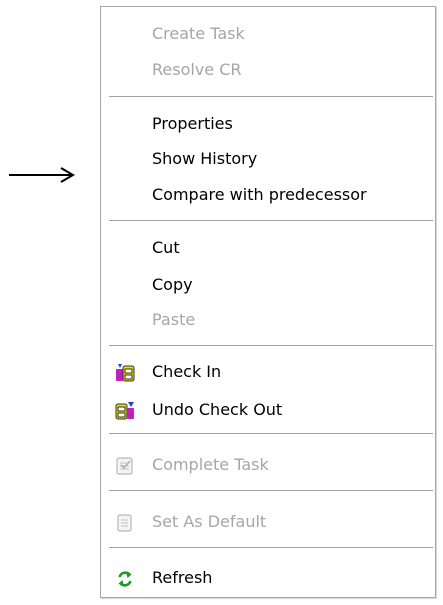  What do you see at coordinates (268, 34) in the screenshot?
I see `menu-item-create-task: Create Task` at bounding box center [268, 34].